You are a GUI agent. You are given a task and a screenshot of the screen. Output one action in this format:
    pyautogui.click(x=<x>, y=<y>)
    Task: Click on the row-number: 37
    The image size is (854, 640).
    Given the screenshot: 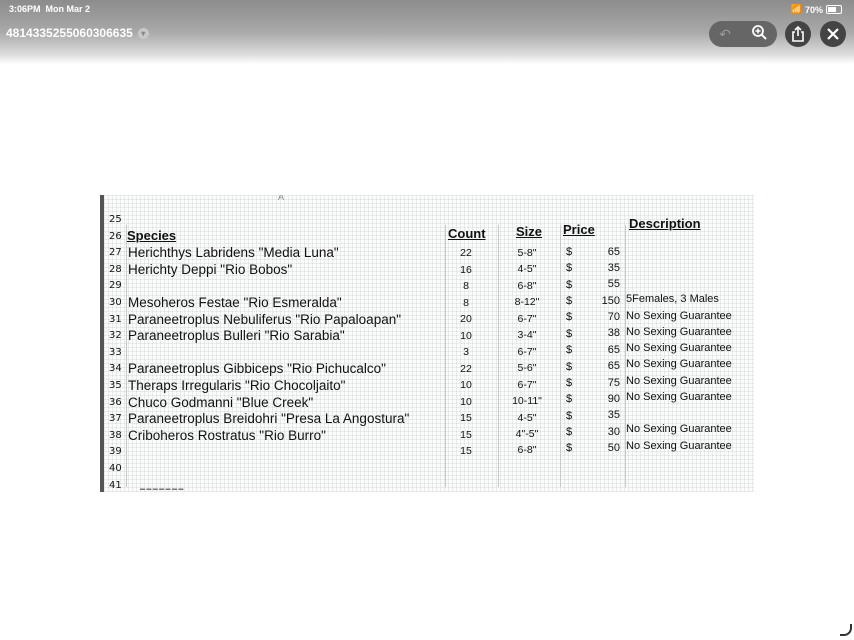 What is the action you would take?
    pyautogui.click(x=115, y=419)
    